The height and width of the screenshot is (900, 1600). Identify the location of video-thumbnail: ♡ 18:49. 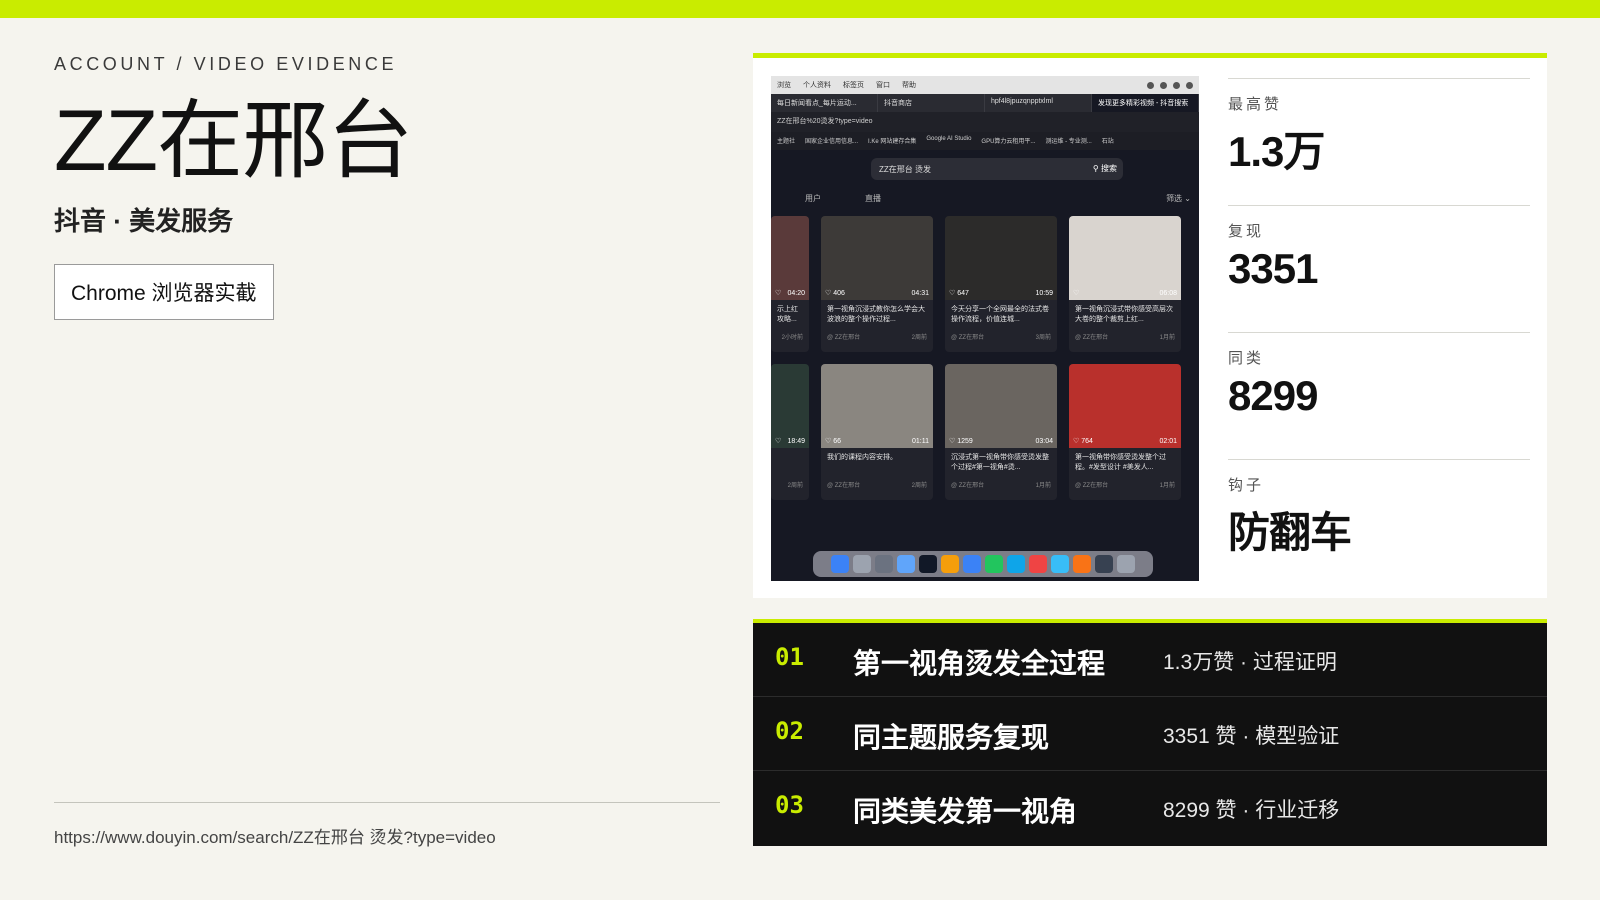
(790, 406).